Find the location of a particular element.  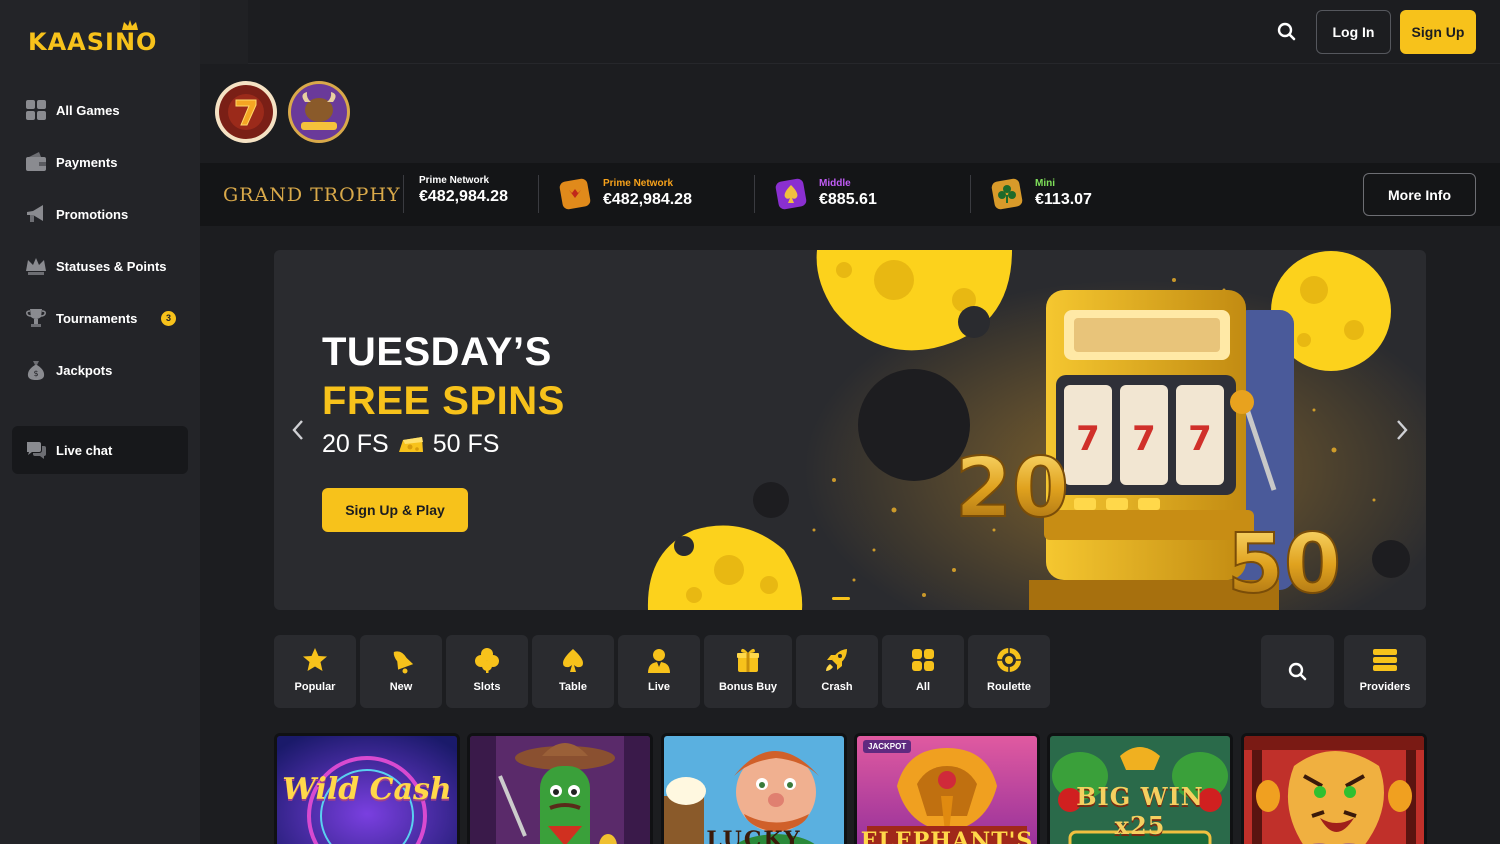

banner-fs-second: 50 FS is located at coordinates (466, 444).